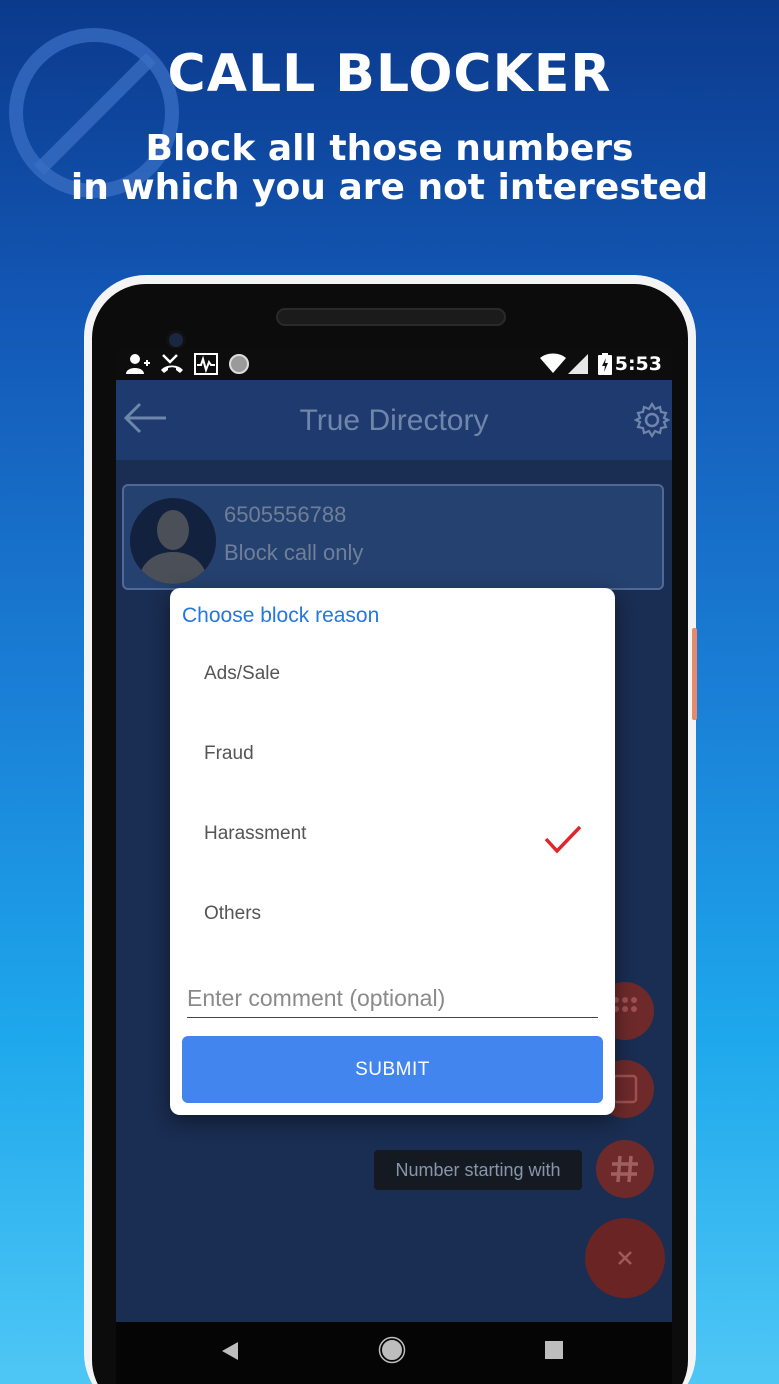 This screenshot has height=1384, width=779. What do you see at coordinates (233, 913) in the screenshot?
I see `reason-label: Others` at bounding box center [233, 913].